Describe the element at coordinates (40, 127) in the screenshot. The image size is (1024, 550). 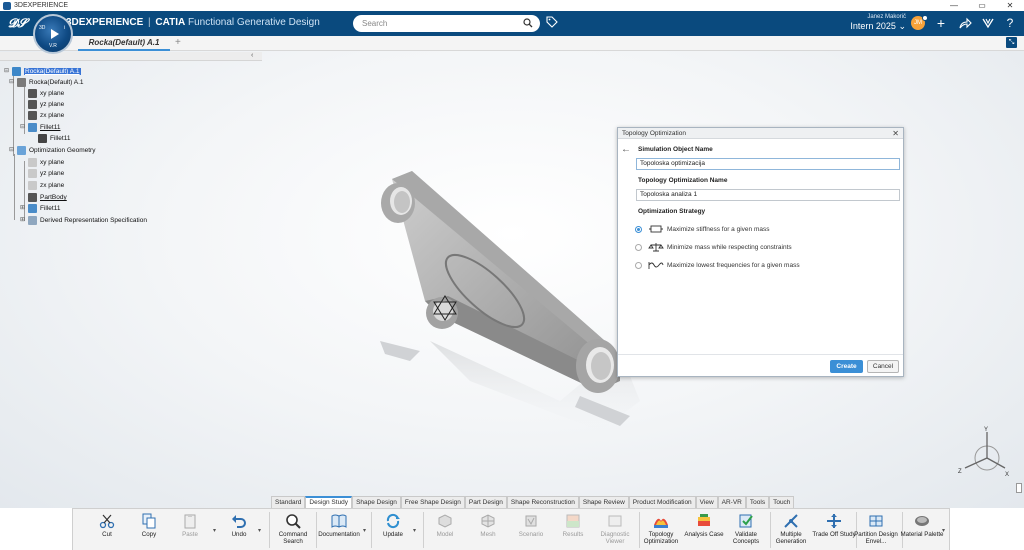
I see `tree-item-fillet-group: ⊟ Fillet11` at that location.